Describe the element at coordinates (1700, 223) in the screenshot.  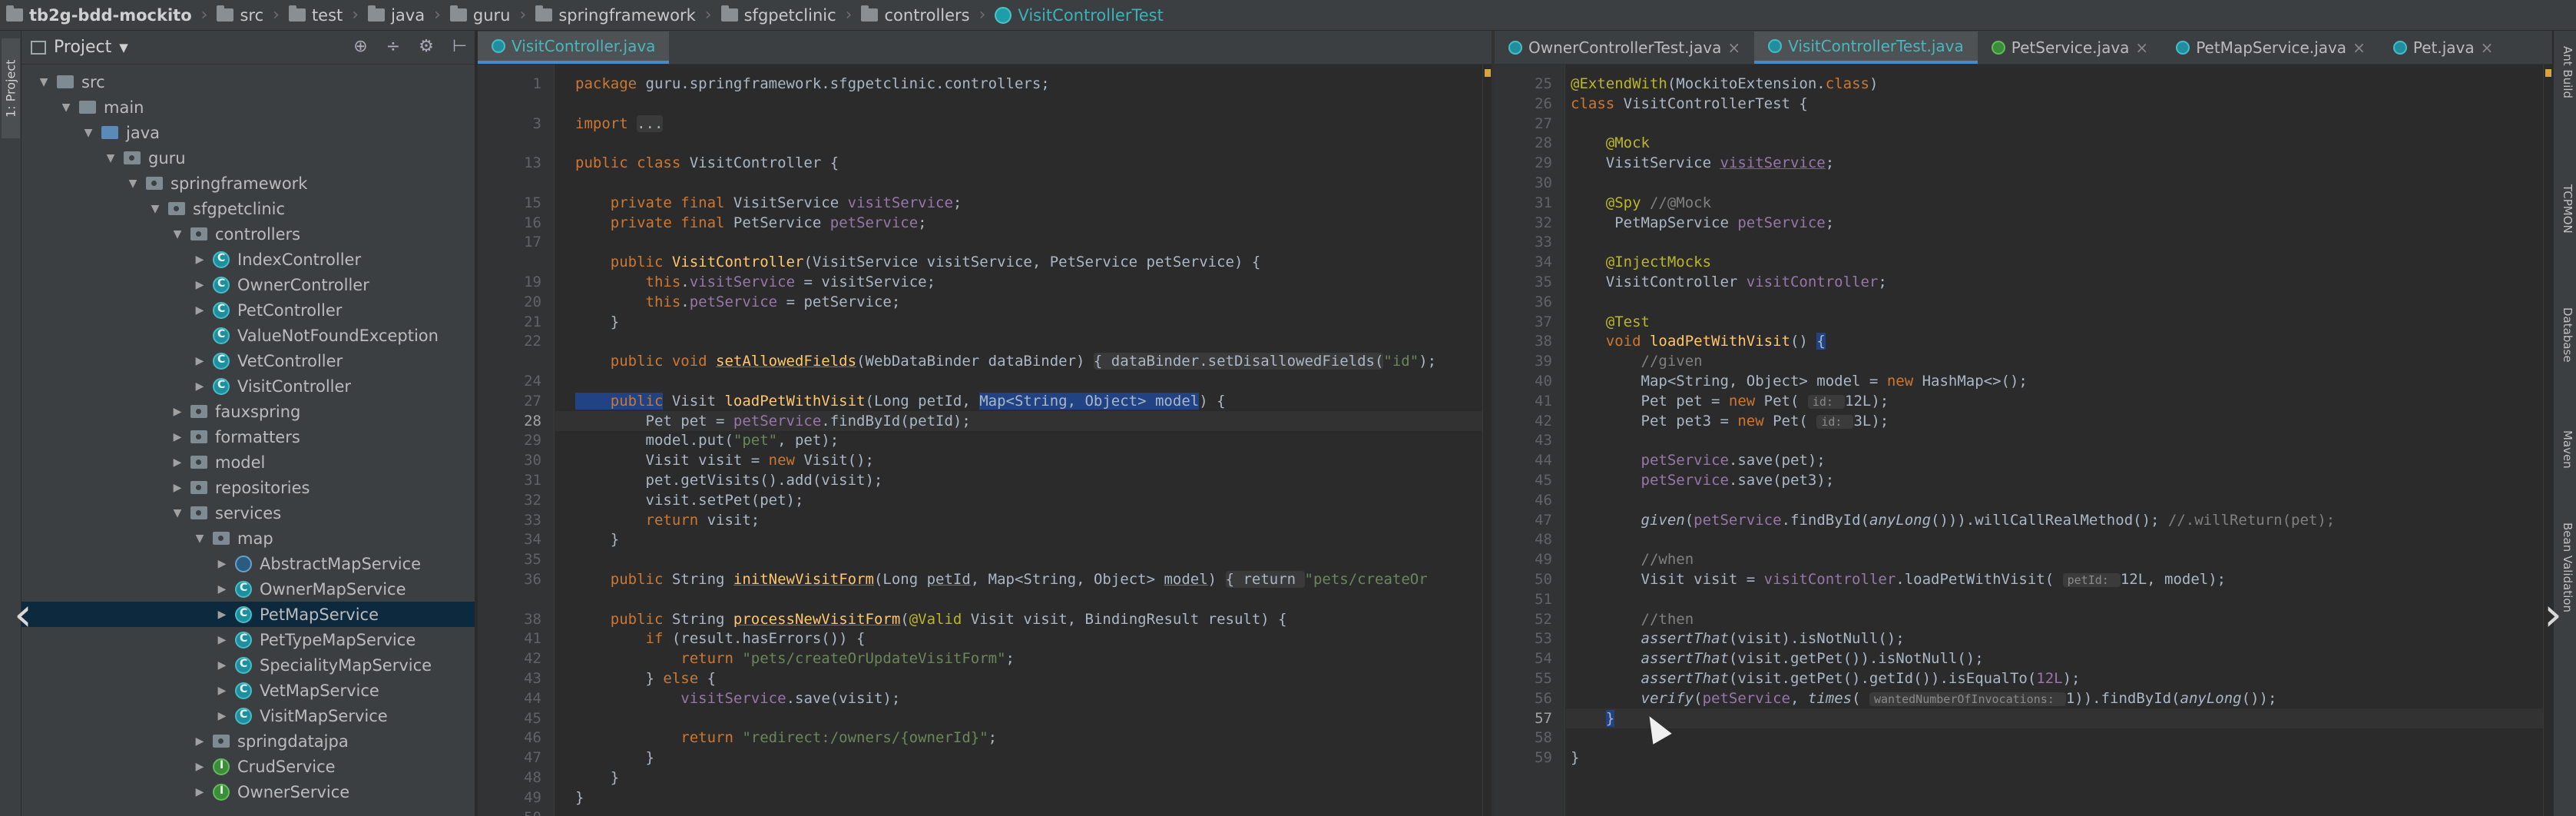
I see `code-line: PetMapService petService;` at that location.